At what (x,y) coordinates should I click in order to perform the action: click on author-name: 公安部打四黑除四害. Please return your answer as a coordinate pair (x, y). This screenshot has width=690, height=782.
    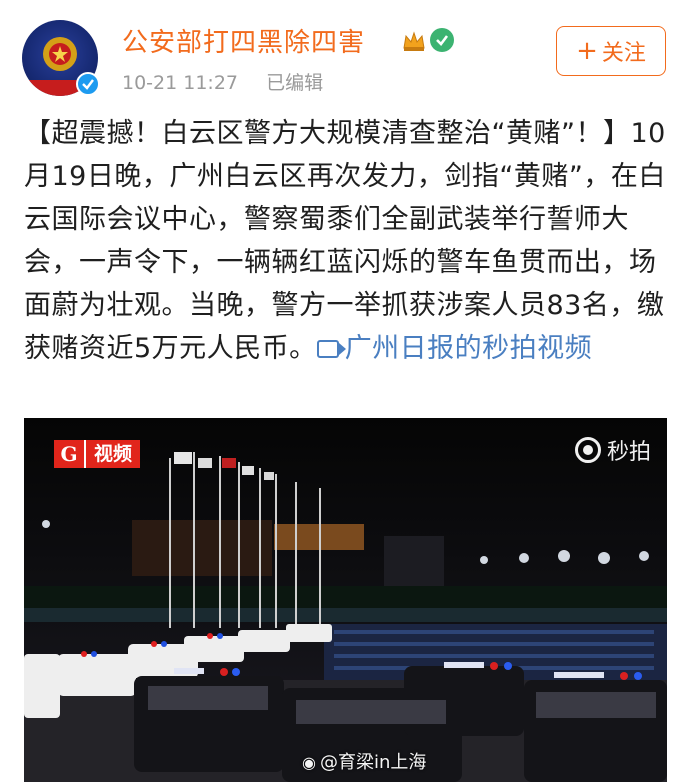
    Looking at the image, I should click on (243, 40).